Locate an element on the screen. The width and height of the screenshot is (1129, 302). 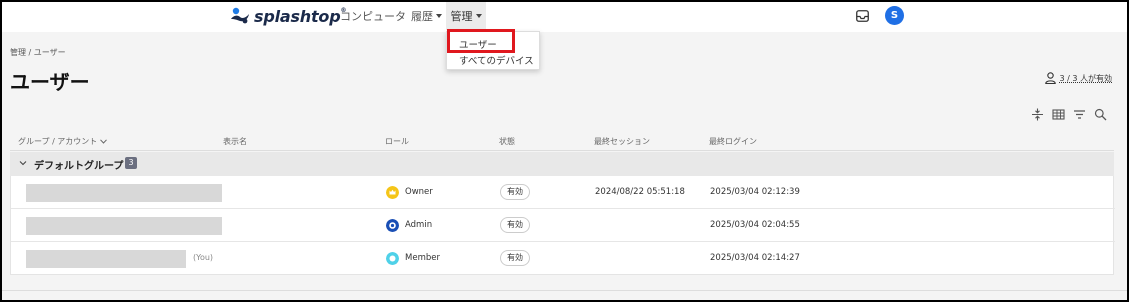
splashtop-logo-icon is located at coordinates (240, 15).